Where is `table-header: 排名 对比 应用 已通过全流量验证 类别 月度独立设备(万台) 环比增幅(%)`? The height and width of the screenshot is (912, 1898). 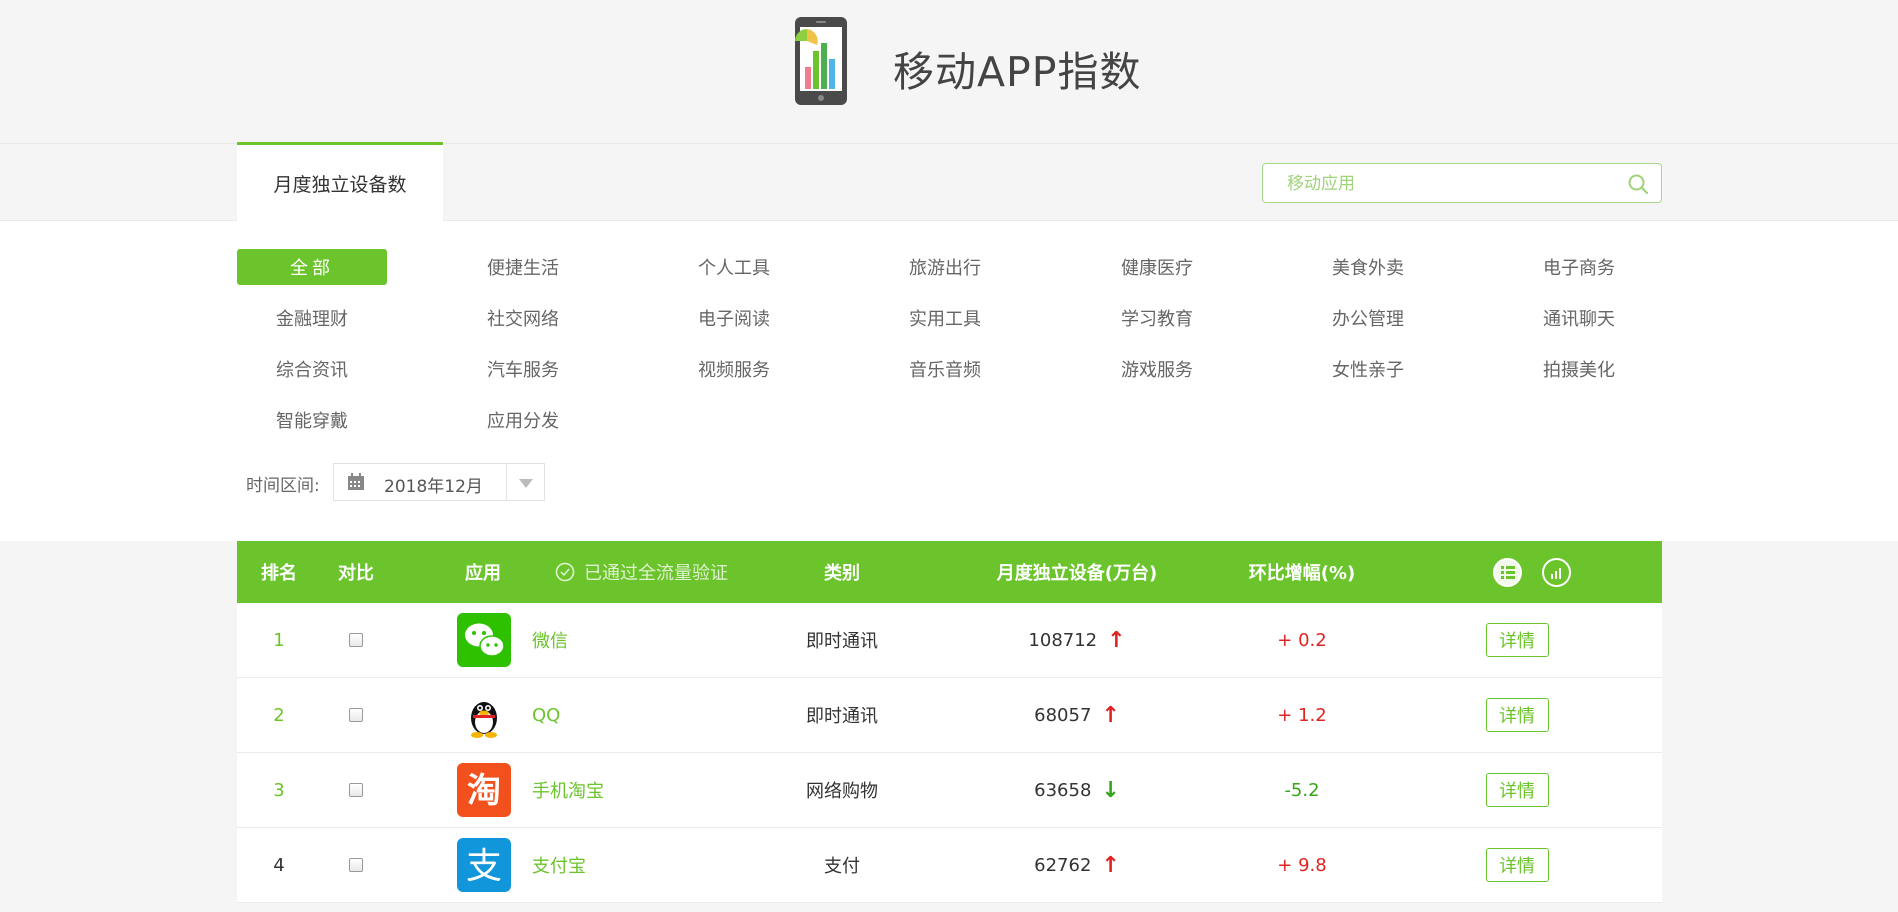 table-header: 排名 对比 应用 已通过全流量验证 类别 月度独立设备(万台) 环比增幅(%) is located at coordinates (949, 572).